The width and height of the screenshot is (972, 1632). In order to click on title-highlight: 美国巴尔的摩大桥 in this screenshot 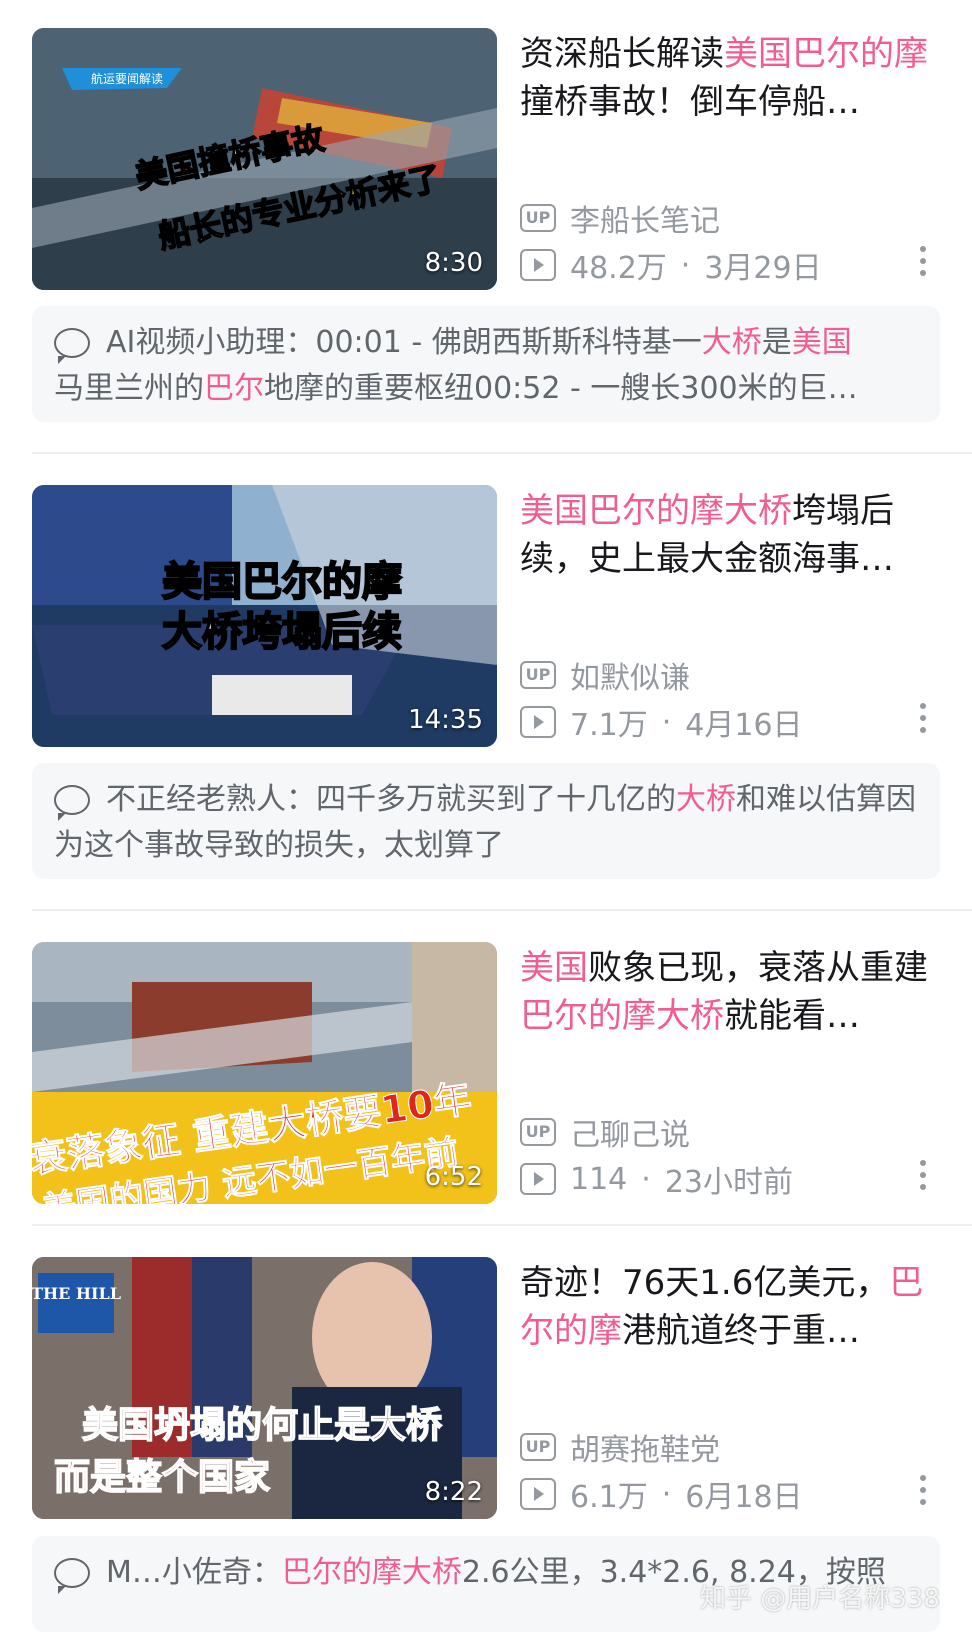, I will do `click(656, 511)`.